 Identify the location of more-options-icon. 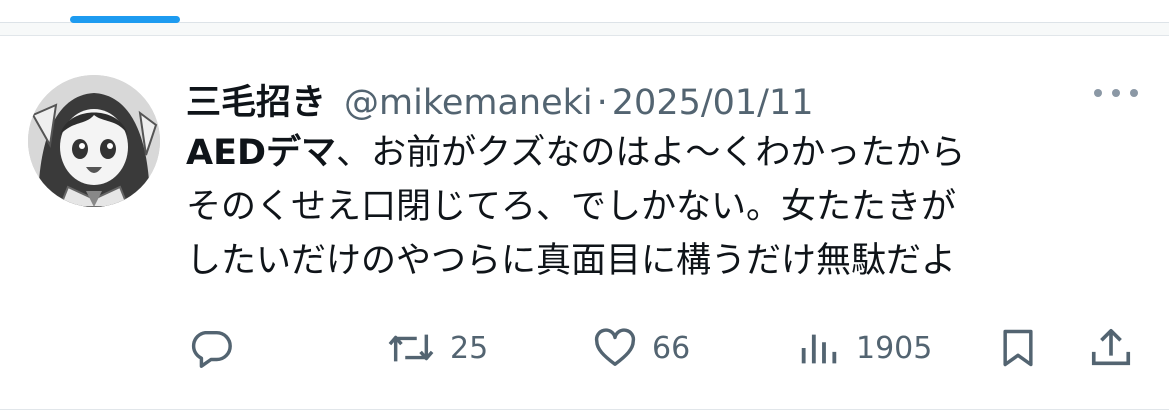
(1116, 93).